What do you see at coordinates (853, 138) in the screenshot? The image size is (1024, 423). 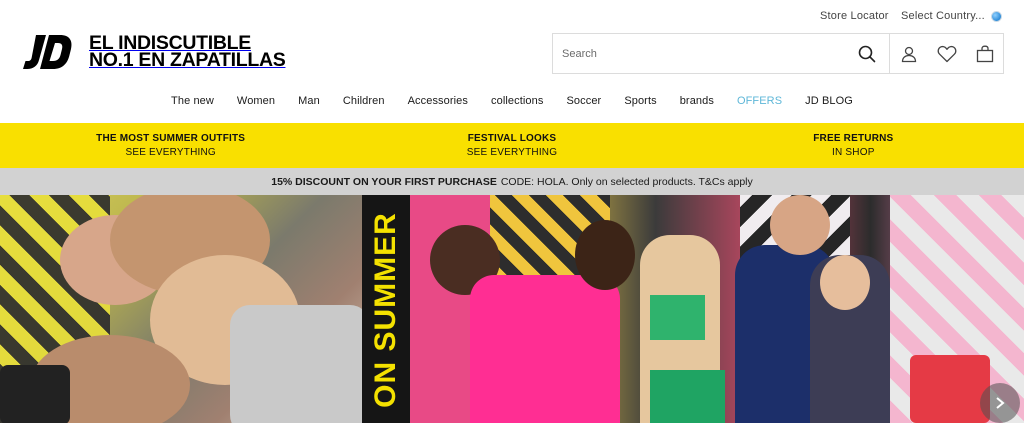 I see `promo-title: FREE RETURNS` at bounding box center [853, 138].